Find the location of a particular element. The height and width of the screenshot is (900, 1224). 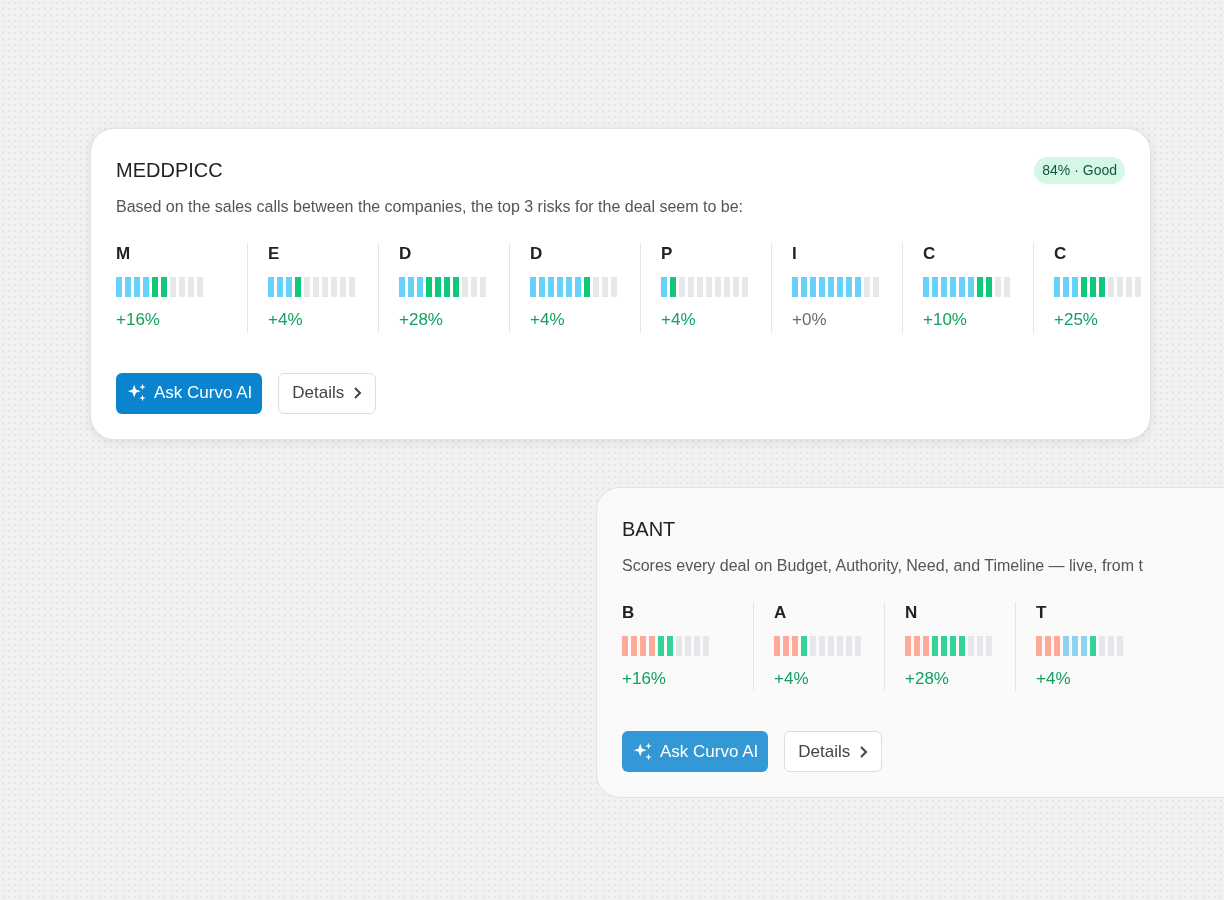

metric-letter: E is located at coordinates (274, 254).